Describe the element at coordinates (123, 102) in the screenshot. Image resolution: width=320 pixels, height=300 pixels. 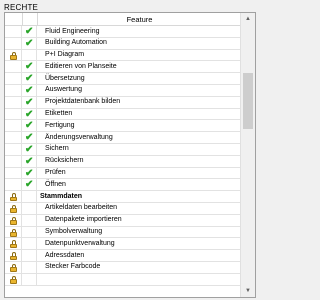
I see `feature-row: ✔ Projektdatenbank bilden` at that location.